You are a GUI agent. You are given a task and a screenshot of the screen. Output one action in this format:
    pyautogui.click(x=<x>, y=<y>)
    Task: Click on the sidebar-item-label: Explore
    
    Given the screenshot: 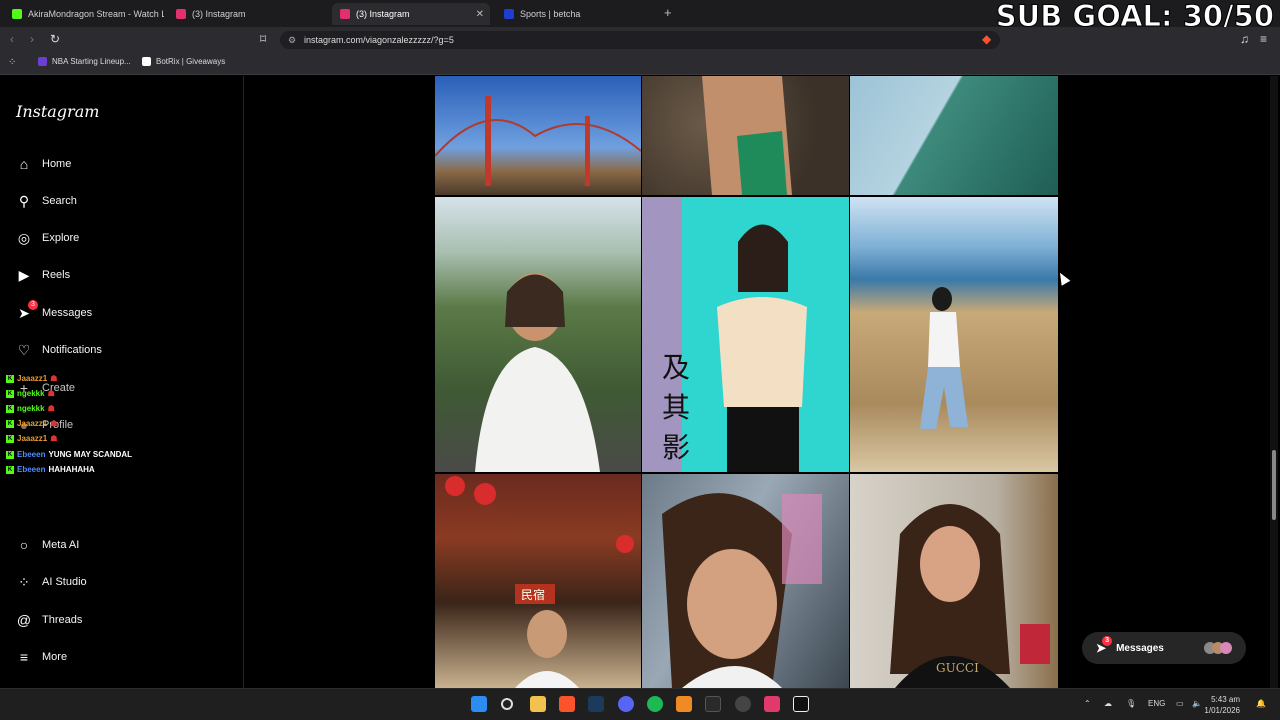 What is the action you would take?
    pyautogui.click(x=61, y=238)
    